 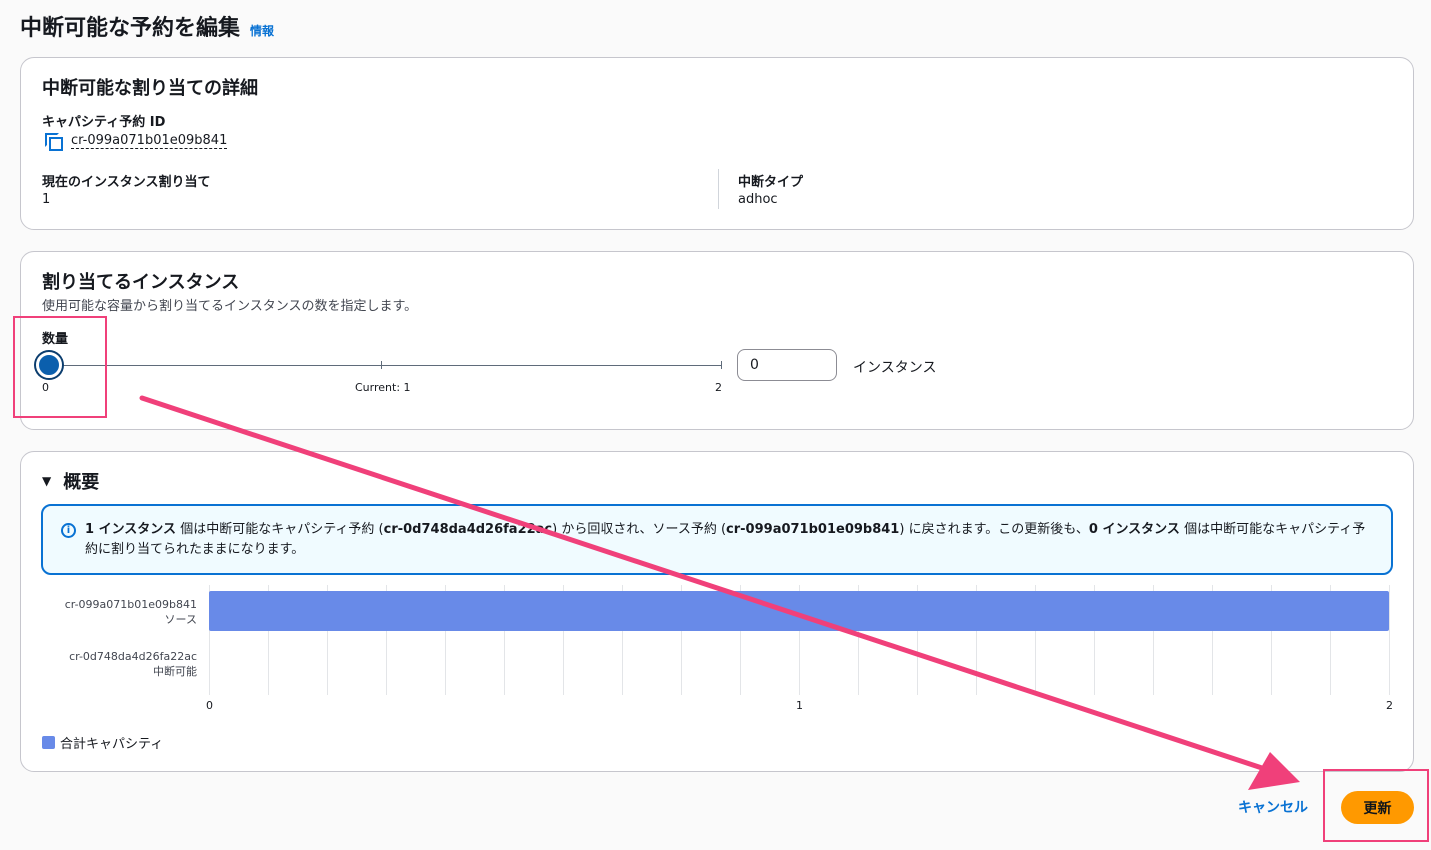 I want to click on annotation-highlight-update, so click(x=1376, y=805).